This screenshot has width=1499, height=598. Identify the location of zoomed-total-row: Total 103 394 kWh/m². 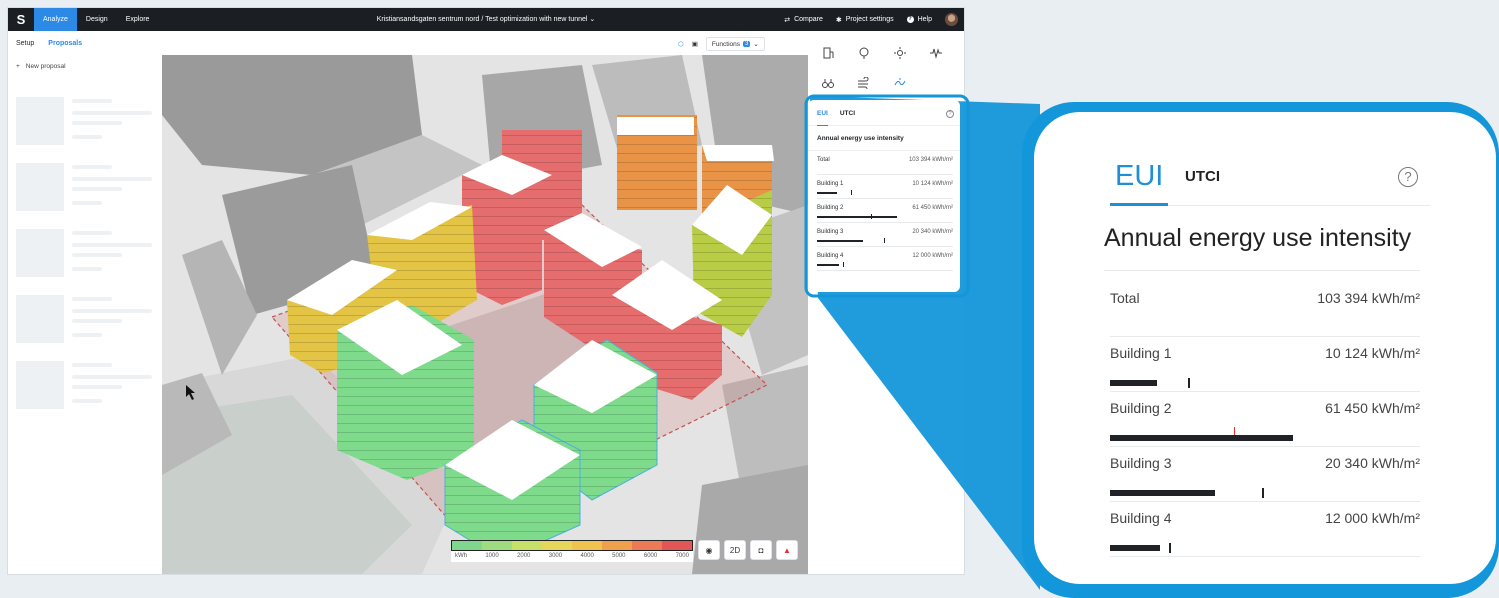
(1265, 309).